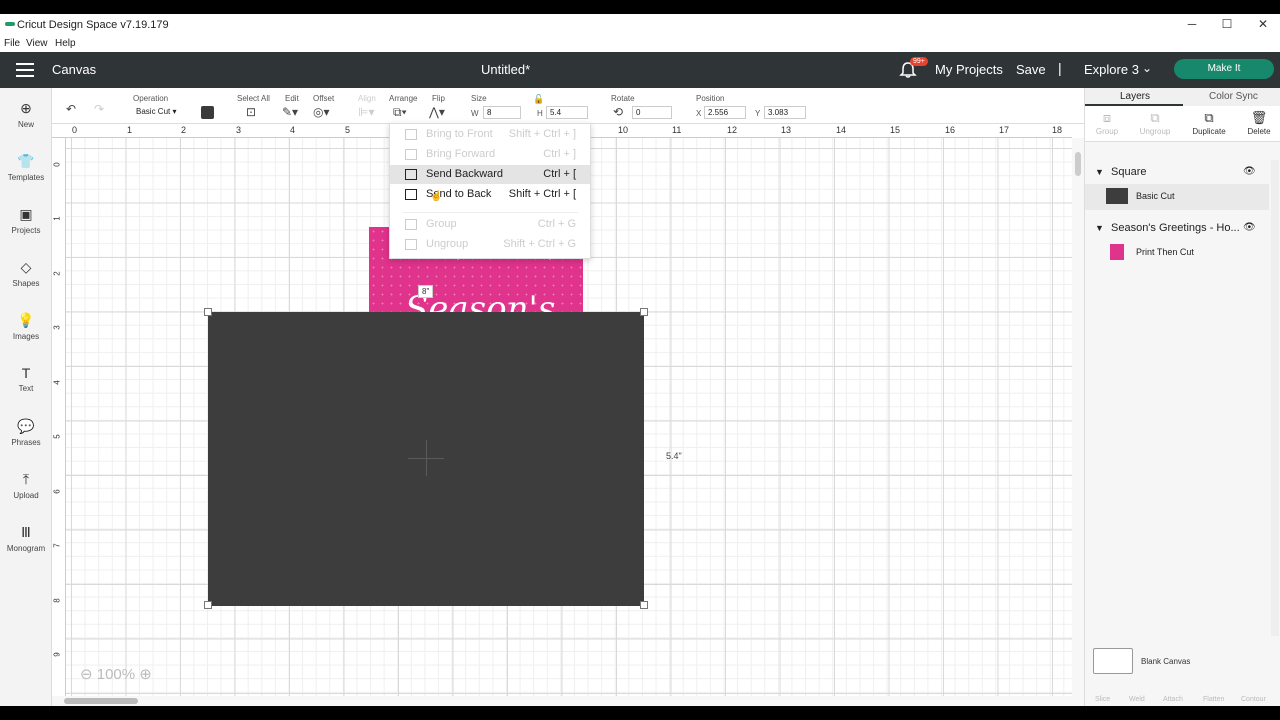 Image resolution: width=1280 pixels, height=720 pixels. I want to click on ruler-tick: 17, so click(1004, 130).